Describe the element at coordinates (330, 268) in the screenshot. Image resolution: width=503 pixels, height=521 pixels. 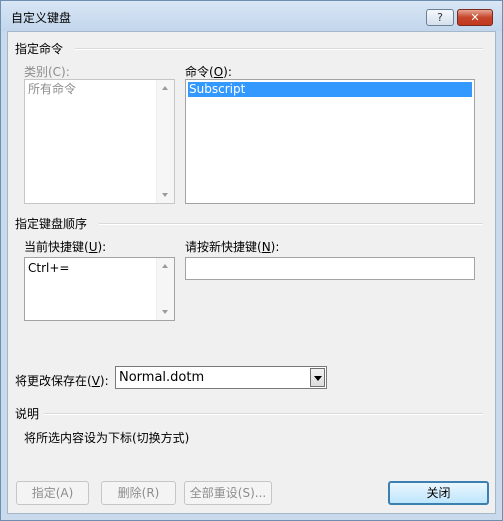
I see `new-key-input` at that location.